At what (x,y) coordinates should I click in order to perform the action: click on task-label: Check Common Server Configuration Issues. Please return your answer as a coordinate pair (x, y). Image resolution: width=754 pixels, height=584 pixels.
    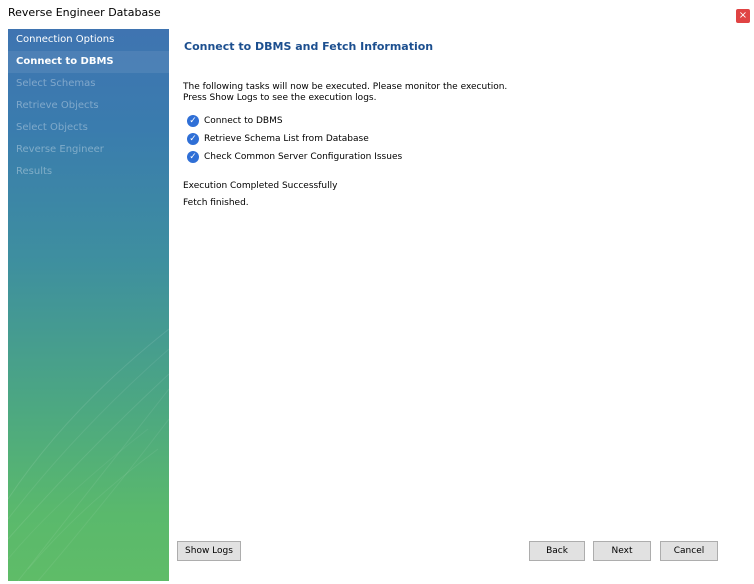
    Looking at the image, I should click on (303, 157).